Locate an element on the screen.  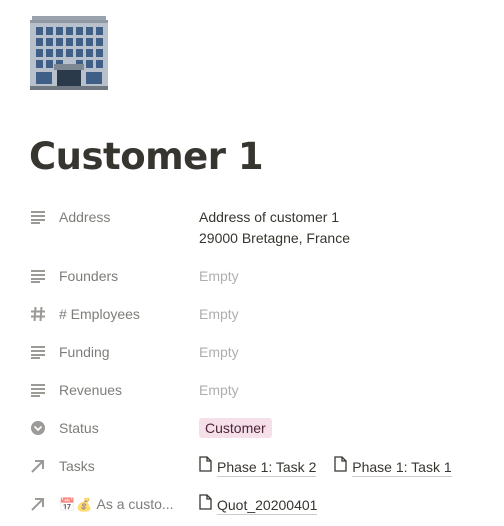
property-name-funding: Funding is located at coordinates (70, 352).